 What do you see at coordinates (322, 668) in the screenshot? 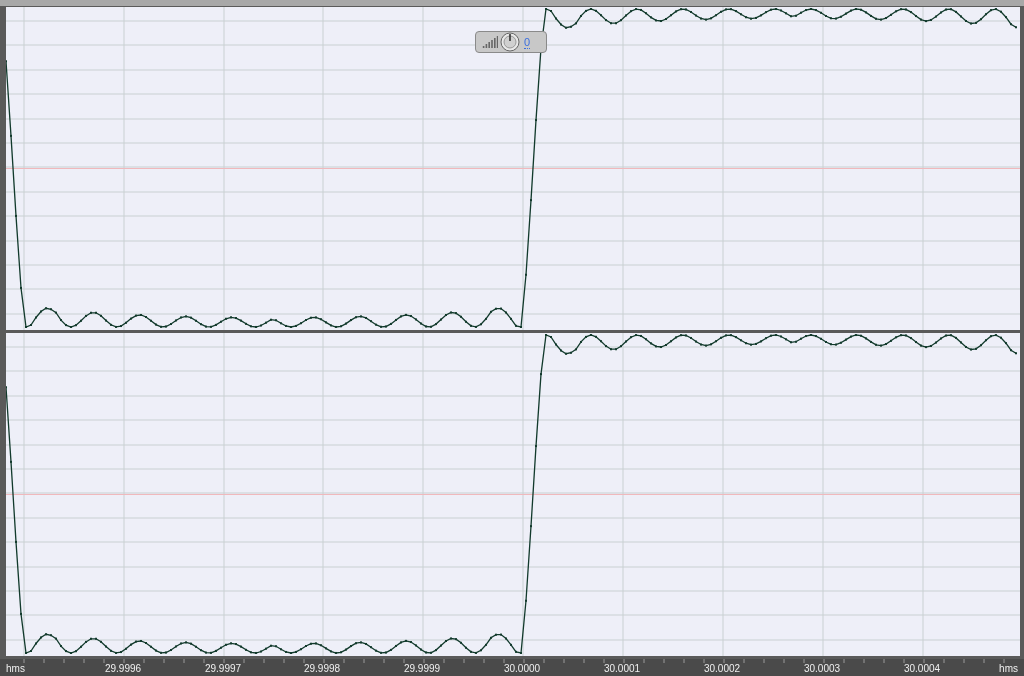
I see `time-label: 29.9998` at bounding box center [322, 668].